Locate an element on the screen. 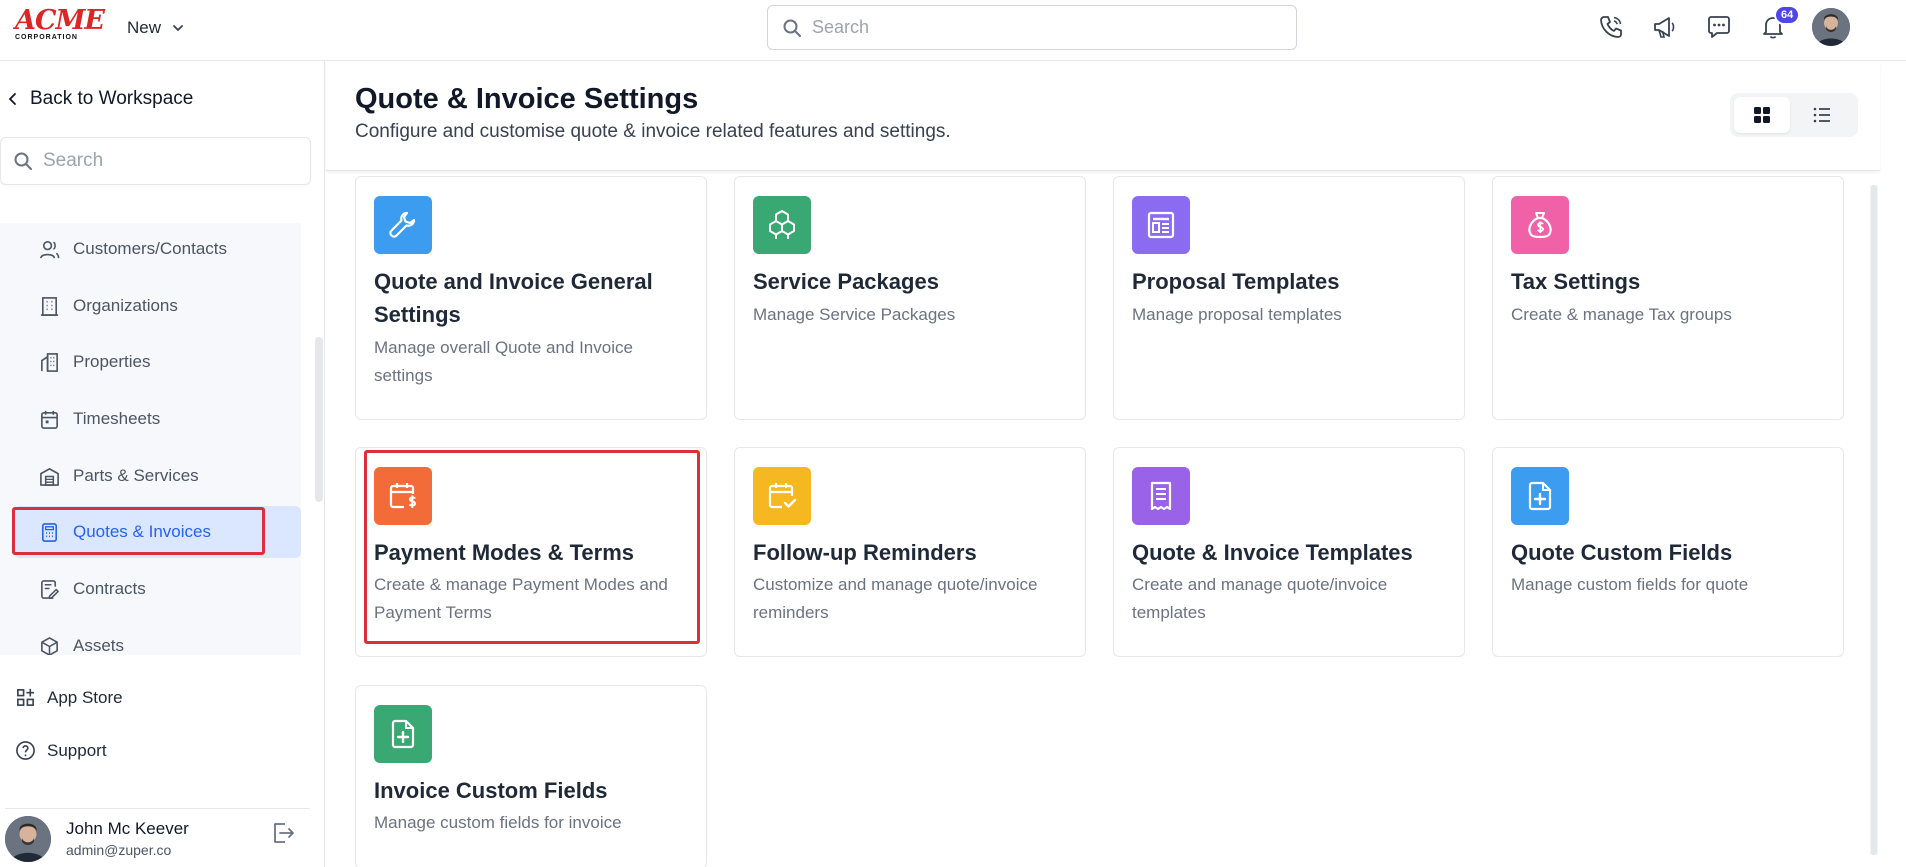  sidebar-item-timesheets: Timesheets is located at coordinates (150, 419).